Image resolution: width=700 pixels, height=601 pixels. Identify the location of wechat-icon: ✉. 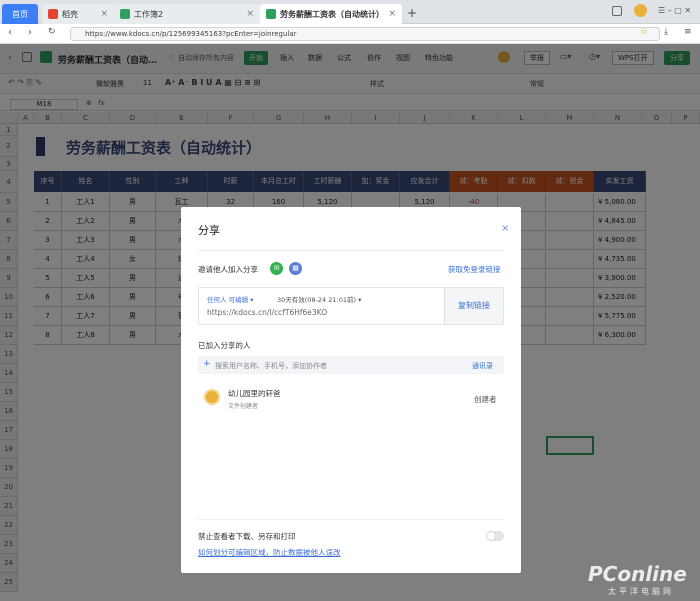
(276, 268).